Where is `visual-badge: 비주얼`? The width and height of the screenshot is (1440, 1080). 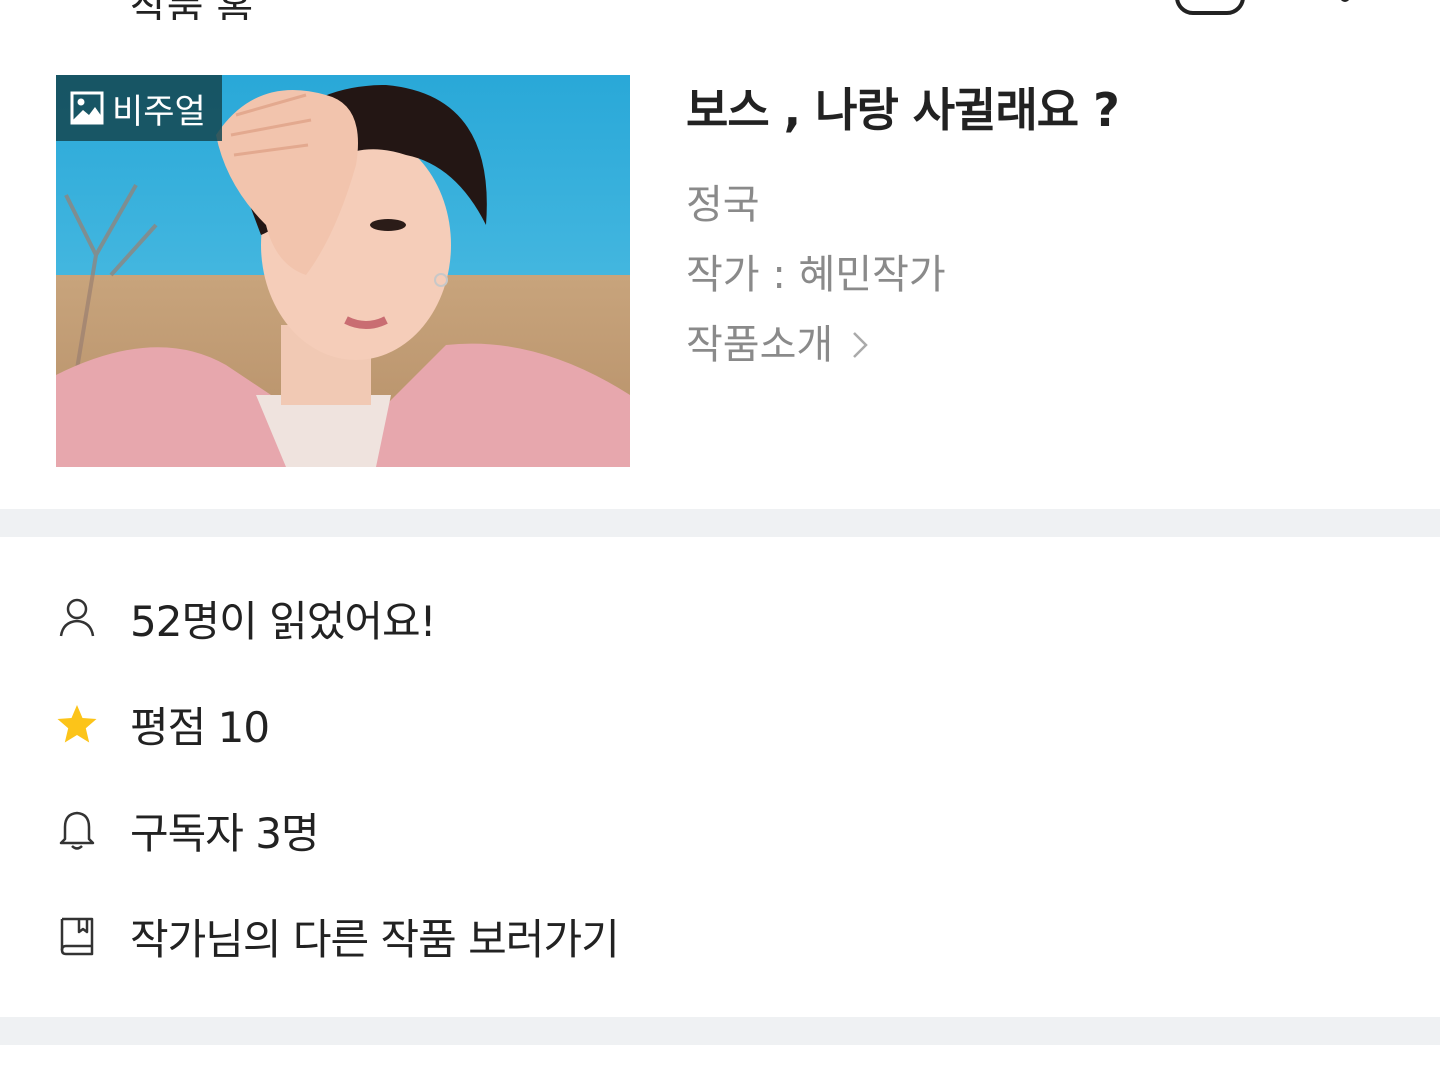 visual-badge: 비주얼 is located at coordinates (139, 108).